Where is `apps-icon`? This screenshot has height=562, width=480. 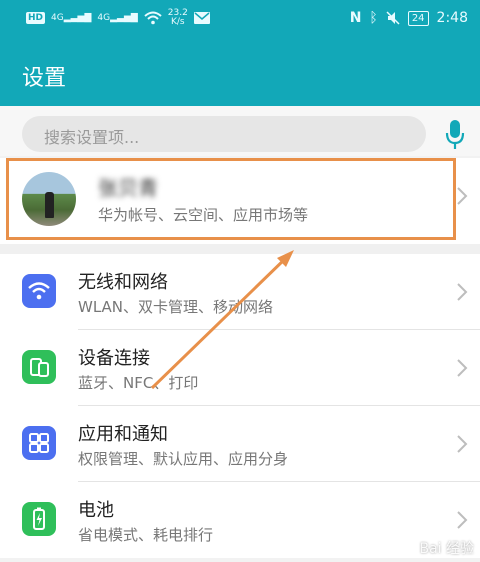
apps-icon is located at coordinates (39, 443).